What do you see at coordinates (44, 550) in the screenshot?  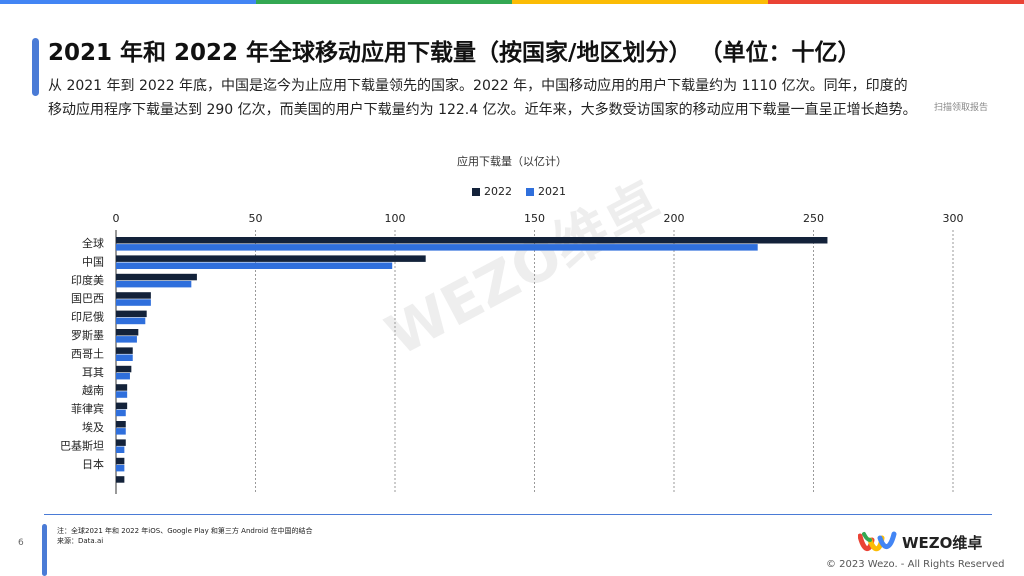 I see `footer-accent-bar` at bounding box center [44, 550].